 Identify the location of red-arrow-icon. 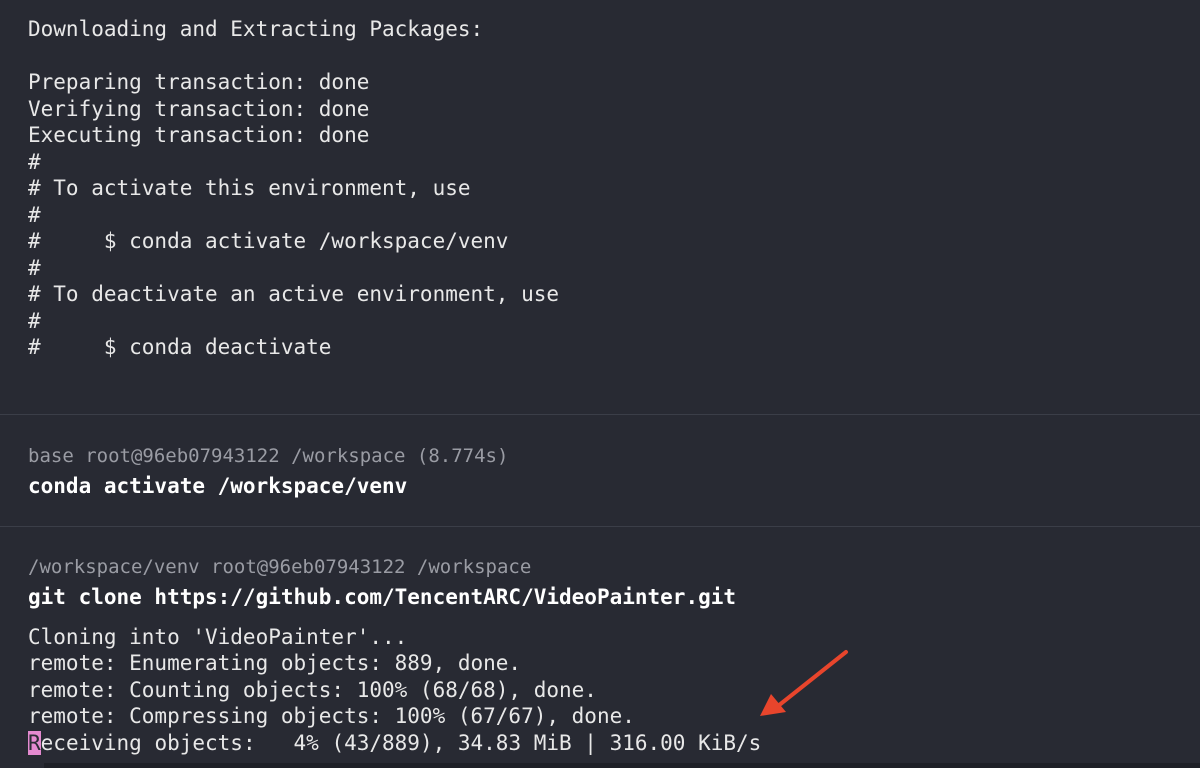
(804, 683).